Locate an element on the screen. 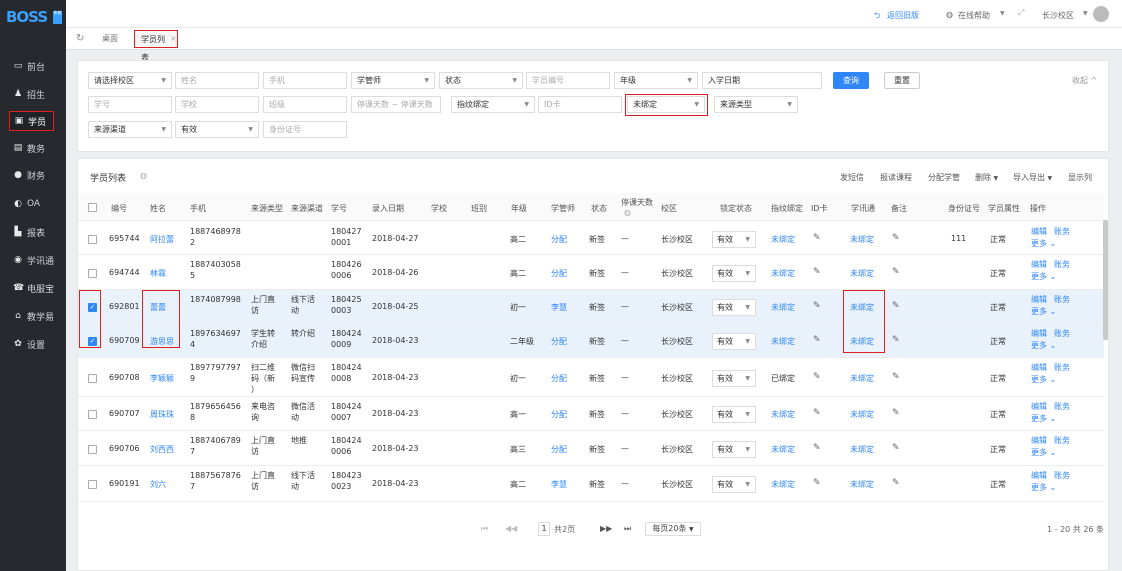  cell-name-link: 李颖颖 is located at coordinates (162, 378).